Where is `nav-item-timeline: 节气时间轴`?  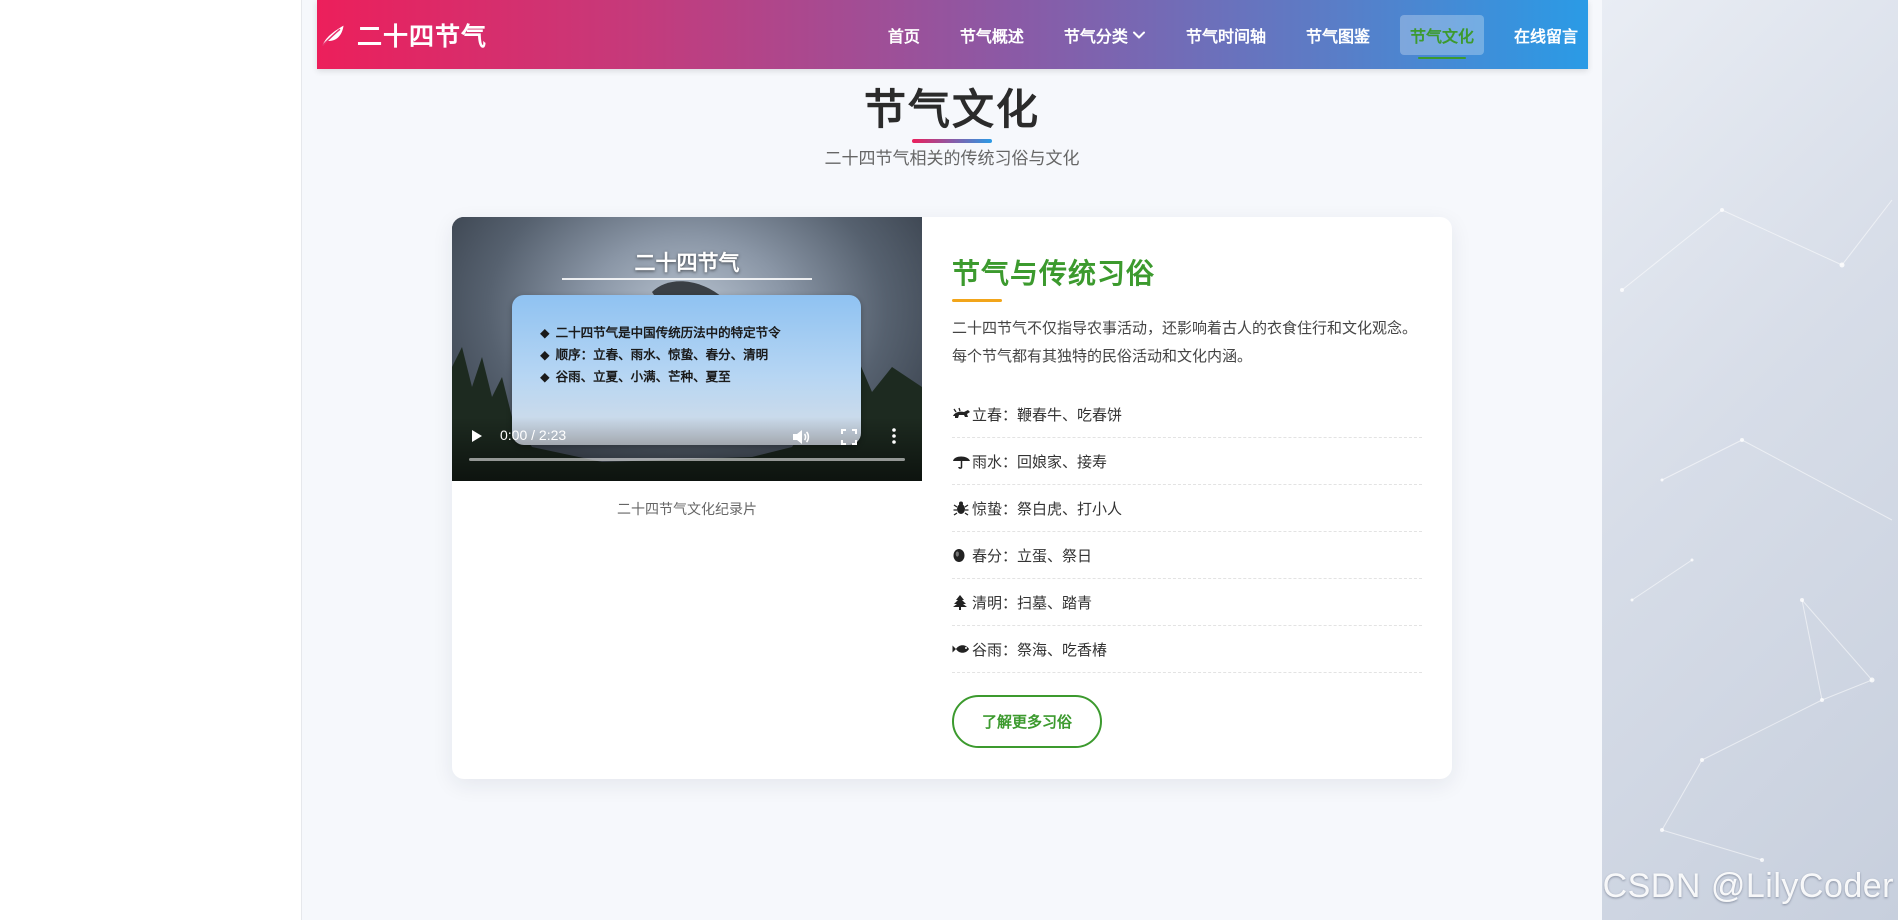 nav-item-timeline: 节气时间轴 is located at coordinates (1226, 35).